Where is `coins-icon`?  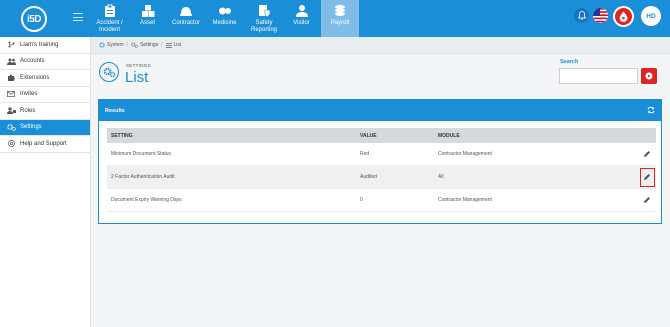
coins-icon is located at coordinates (340, 10).